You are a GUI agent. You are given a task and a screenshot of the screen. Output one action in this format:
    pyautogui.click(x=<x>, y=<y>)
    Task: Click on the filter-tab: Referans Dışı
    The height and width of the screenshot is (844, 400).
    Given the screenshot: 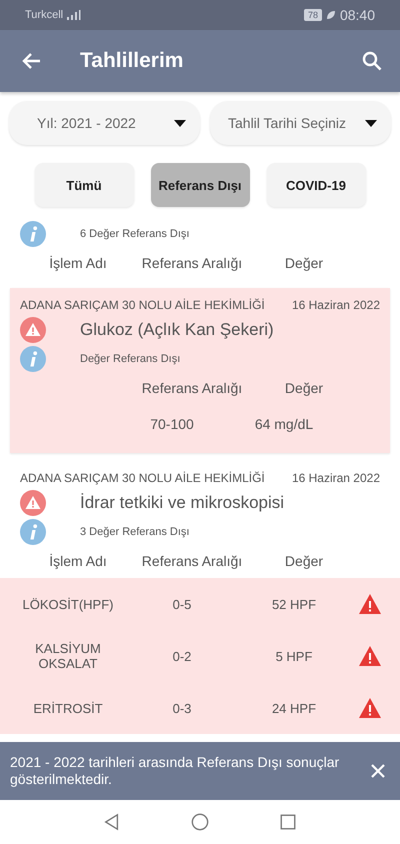 What is the action you would take?
    pyautogui.click(x=200, y=185)
    